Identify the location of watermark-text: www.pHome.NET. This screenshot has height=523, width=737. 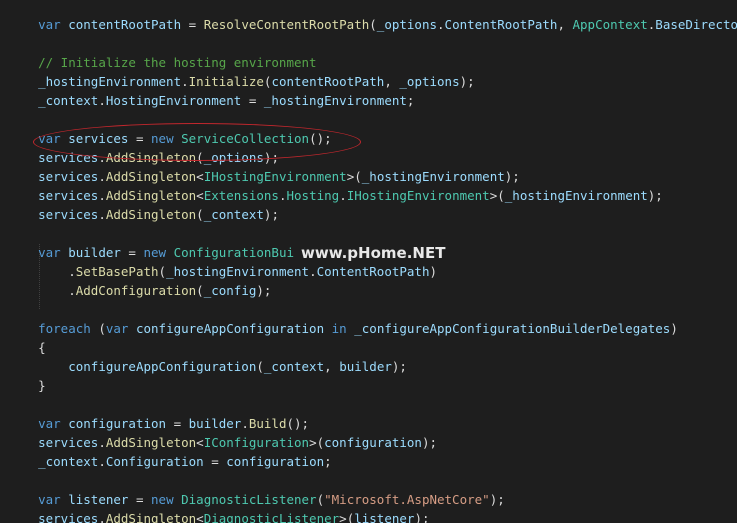
(373, 253).